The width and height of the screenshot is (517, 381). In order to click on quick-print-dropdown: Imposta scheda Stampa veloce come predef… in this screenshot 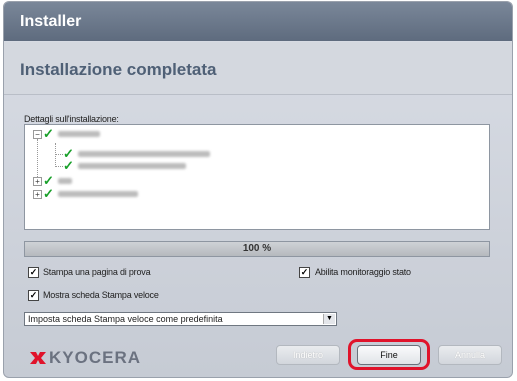, I will do `click(180, 319)`.